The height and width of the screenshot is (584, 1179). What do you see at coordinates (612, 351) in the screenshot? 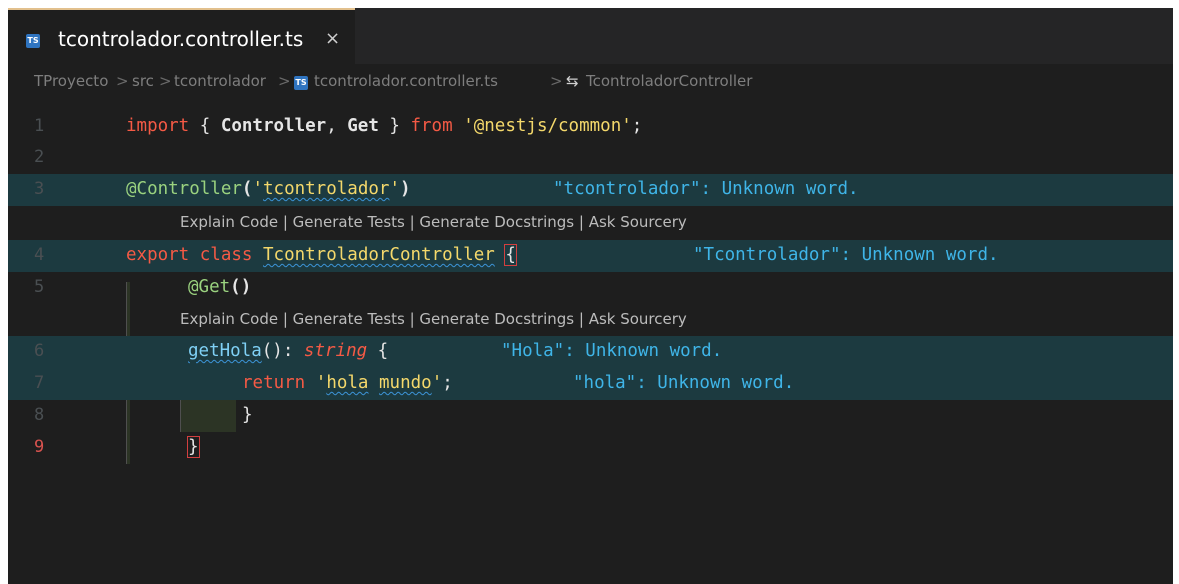
I see `spell-check-message: "Hola": Unknown word.` at bounding box center [612, 351].